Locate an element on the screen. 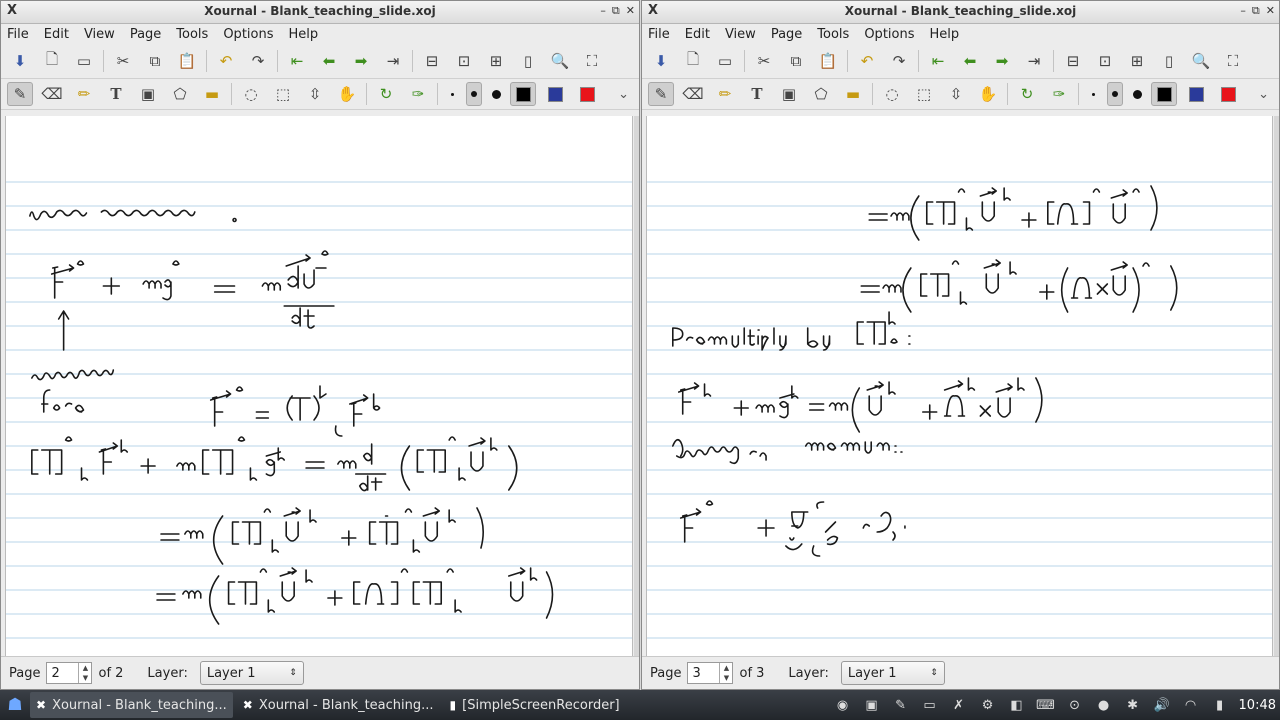 The width and height of the screenshot is (1280, 720). previous-page-icon: ⬅ is located at coordinates (970, 61).